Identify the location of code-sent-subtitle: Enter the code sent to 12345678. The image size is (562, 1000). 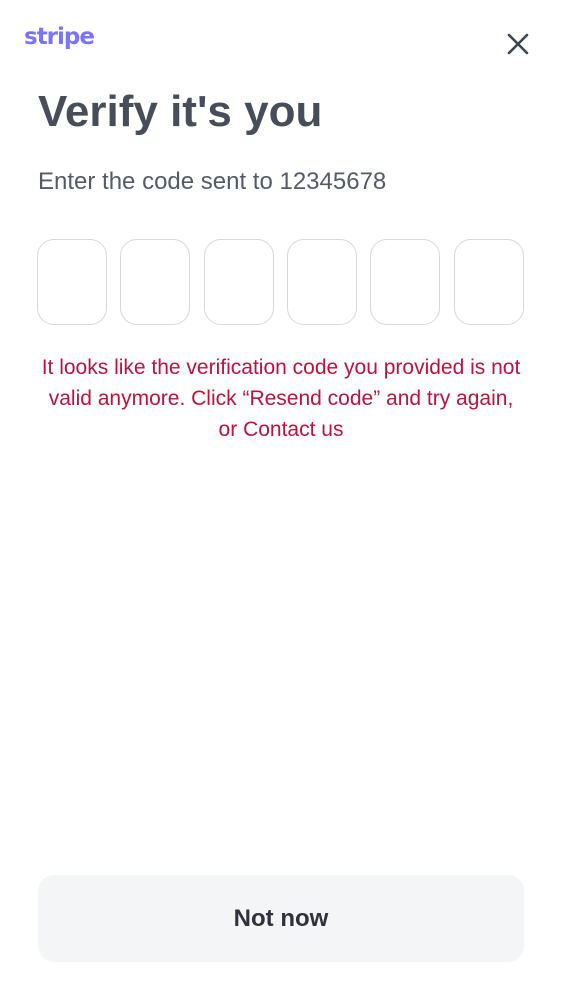
(212, 181).